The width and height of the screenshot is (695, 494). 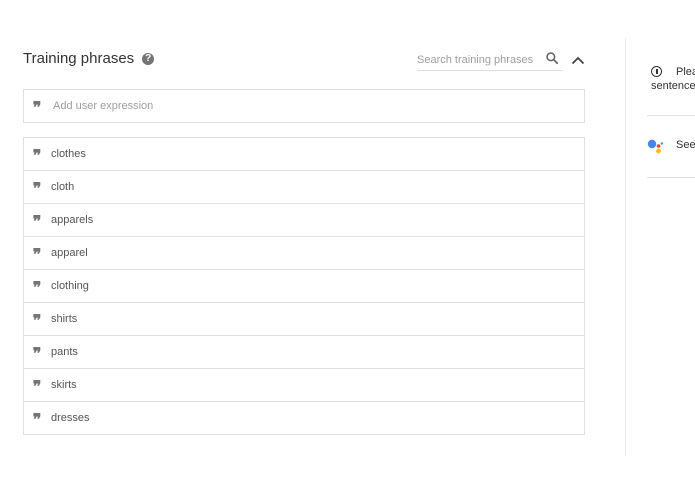 What do you see at coordinates (317, 106) in the screenshot?
I see `add-expression-input` at bounding box center [317, 106].